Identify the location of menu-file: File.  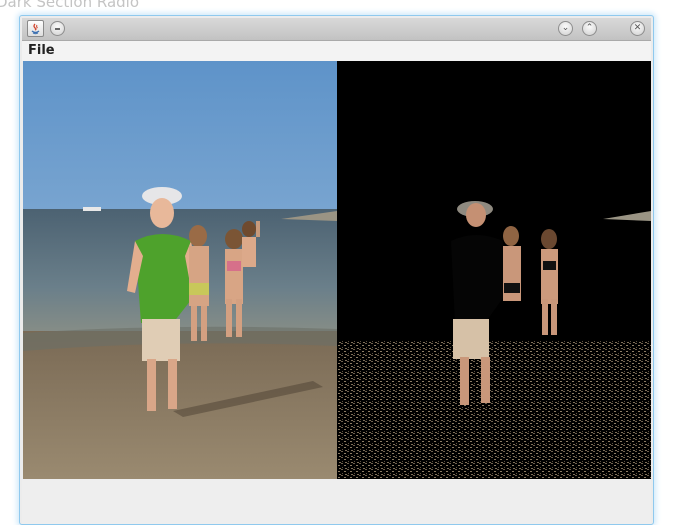
(41, 50).